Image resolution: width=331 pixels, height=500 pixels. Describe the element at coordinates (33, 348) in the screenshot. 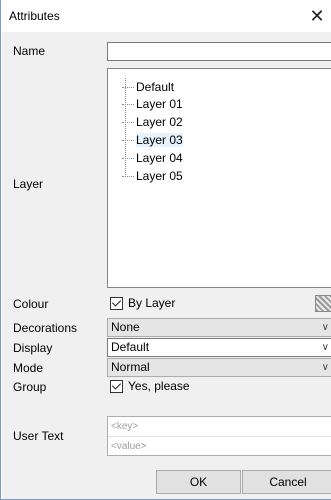

I see `display-label: Display` at that location.